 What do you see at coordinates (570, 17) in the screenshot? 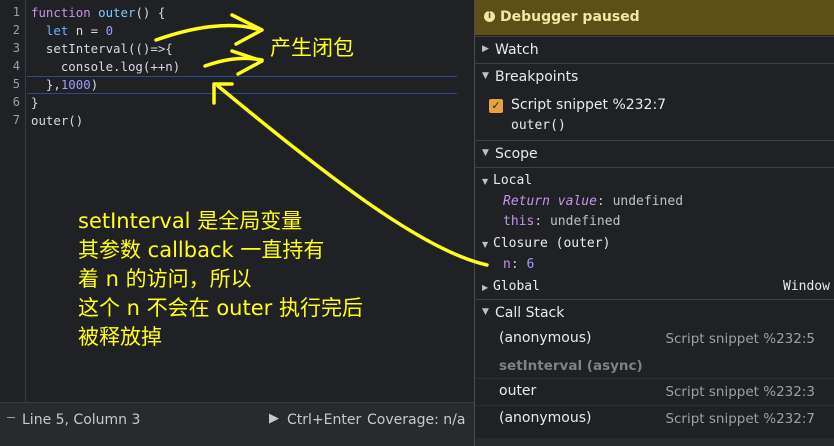
I see `paused-text: Debugger paused` at bounding box center [570, 17].